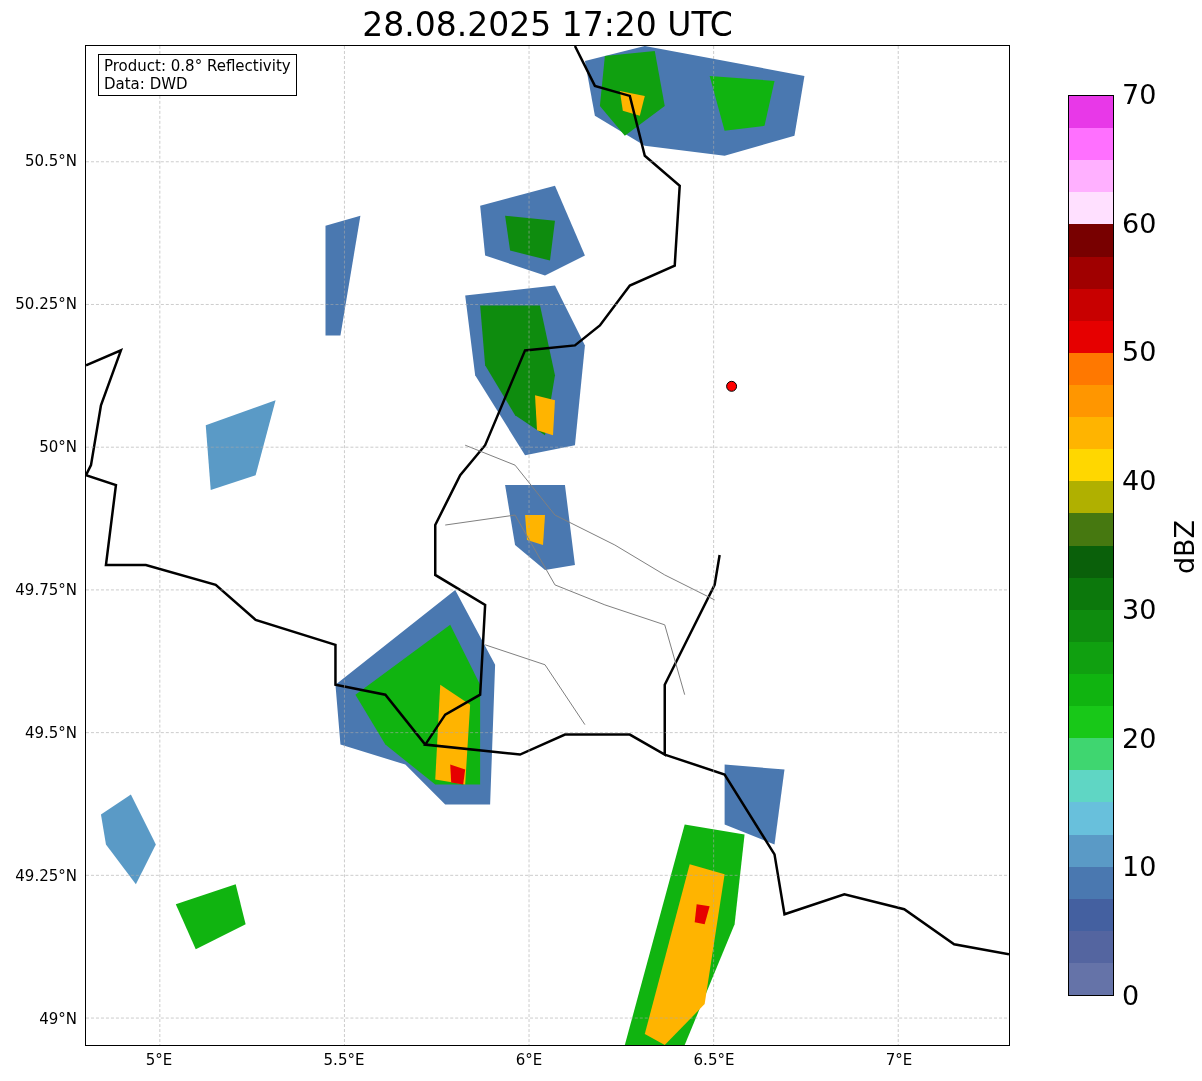 The width and height of the screenshot is (1202, 1081). What do you see at coordinates (46, 590) in the screenshot?
I see `latitude-label: 49.75°N` at bounding box center [46, 590].